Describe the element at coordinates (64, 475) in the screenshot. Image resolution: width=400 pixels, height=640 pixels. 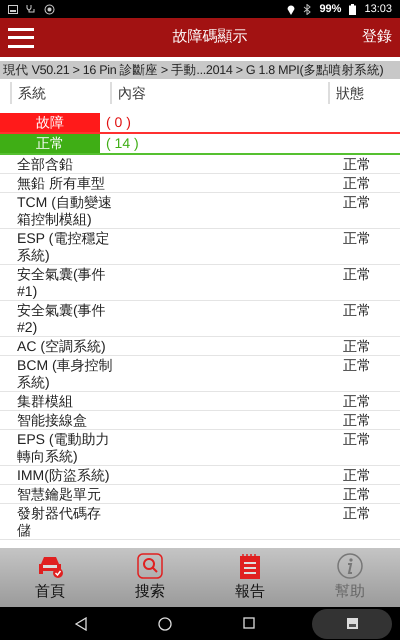
I see `system-name: IMM(防盜系統)` at that location.